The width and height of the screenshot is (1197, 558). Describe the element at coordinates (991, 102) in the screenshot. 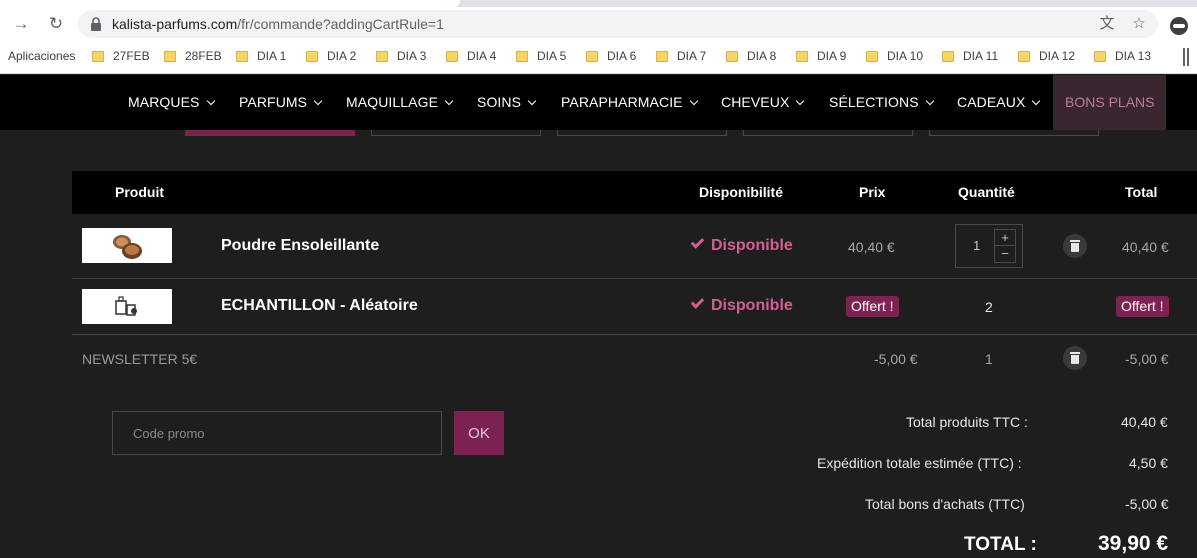

I see `menu-label: CADEAUX` at that location.